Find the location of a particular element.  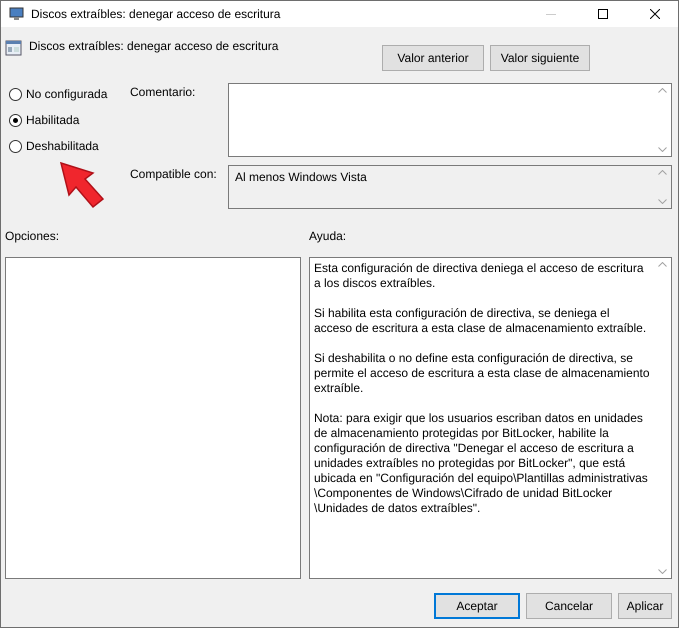

app-icon is located at coordinates (17, 14).